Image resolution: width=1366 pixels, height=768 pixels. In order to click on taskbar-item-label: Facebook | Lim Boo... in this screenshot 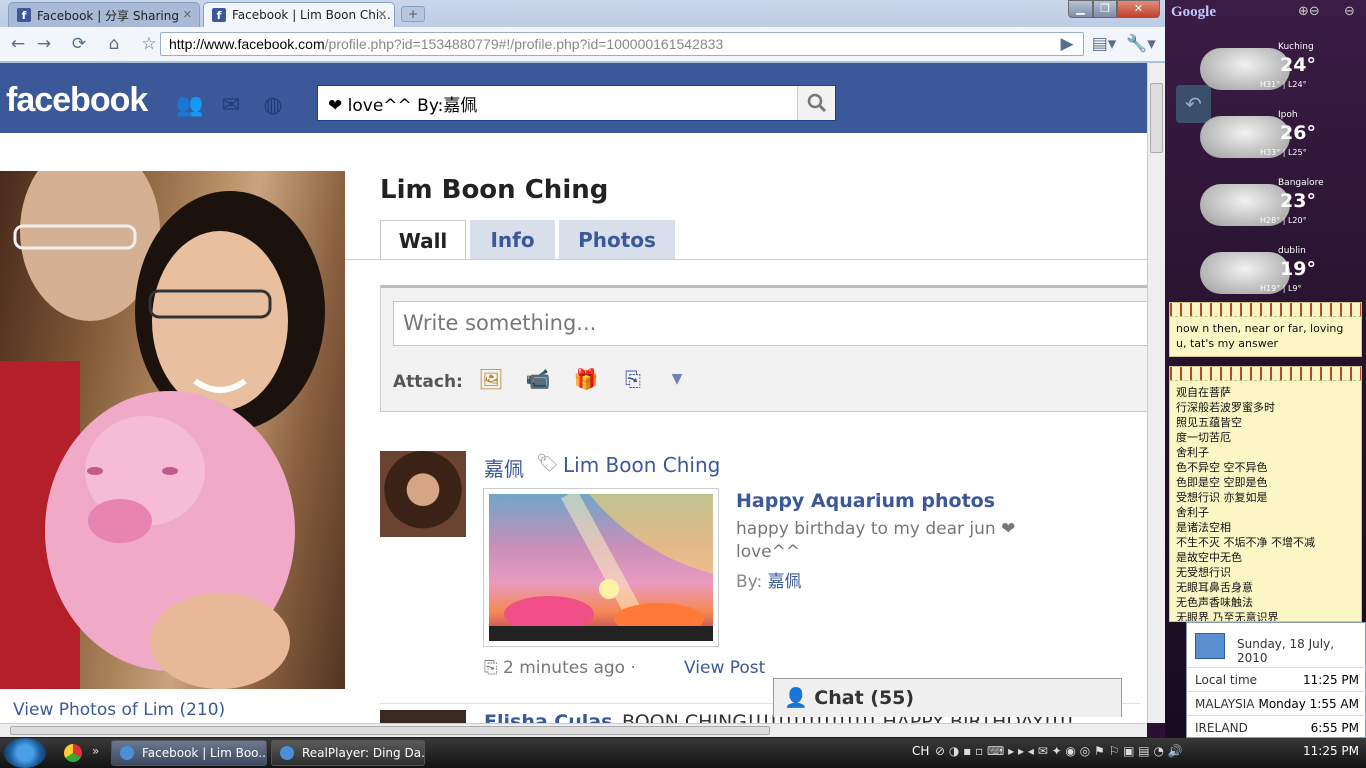, I will do `click(204, 753)`.